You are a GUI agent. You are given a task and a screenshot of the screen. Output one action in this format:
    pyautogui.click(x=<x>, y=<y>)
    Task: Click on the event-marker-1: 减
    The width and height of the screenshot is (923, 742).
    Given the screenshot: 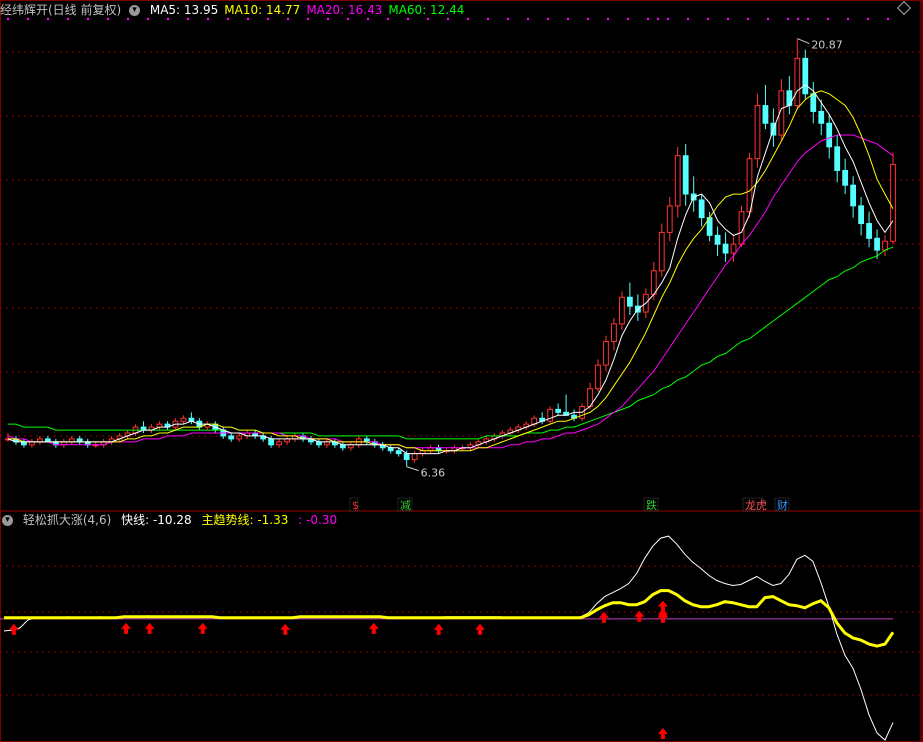 What is the action you would take?
    pyautogui.click(x=405, y=505)
    